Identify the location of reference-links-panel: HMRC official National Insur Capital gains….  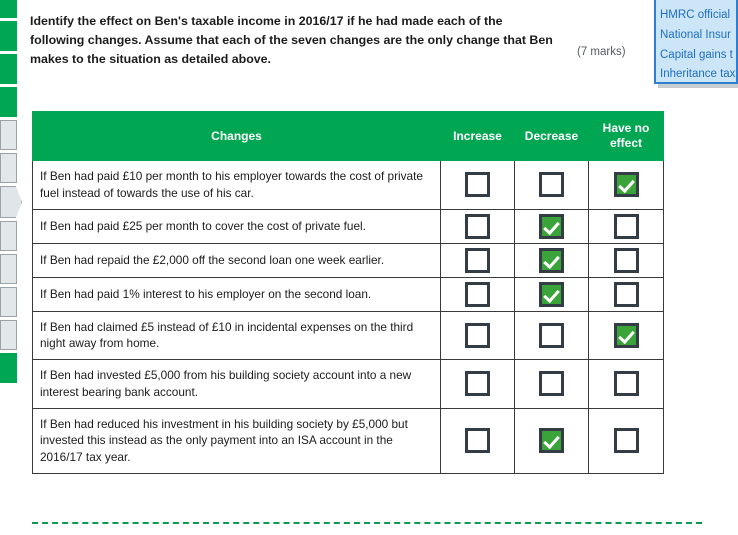
(696, 42).